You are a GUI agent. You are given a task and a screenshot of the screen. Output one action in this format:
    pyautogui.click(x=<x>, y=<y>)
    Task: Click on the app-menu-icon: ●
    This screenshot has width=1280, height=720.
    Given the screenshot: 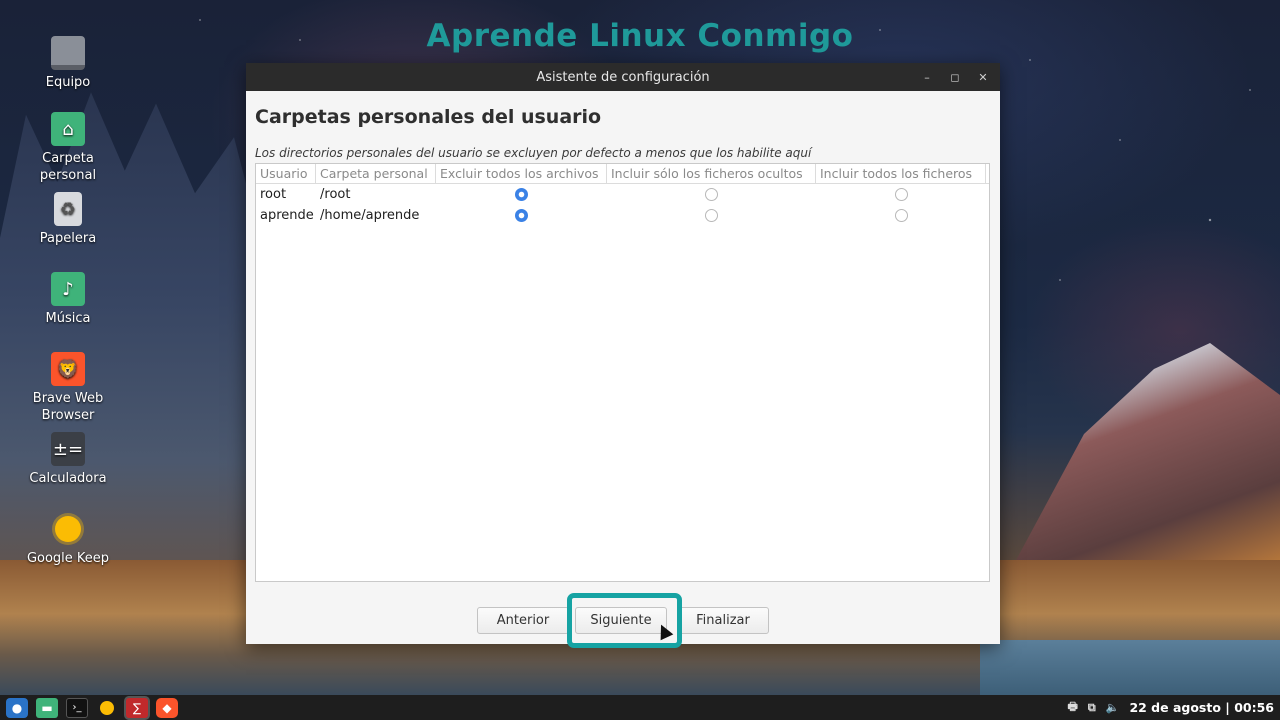 What is the action you would take?
    pyautogui.click(x=17, y=707)
    